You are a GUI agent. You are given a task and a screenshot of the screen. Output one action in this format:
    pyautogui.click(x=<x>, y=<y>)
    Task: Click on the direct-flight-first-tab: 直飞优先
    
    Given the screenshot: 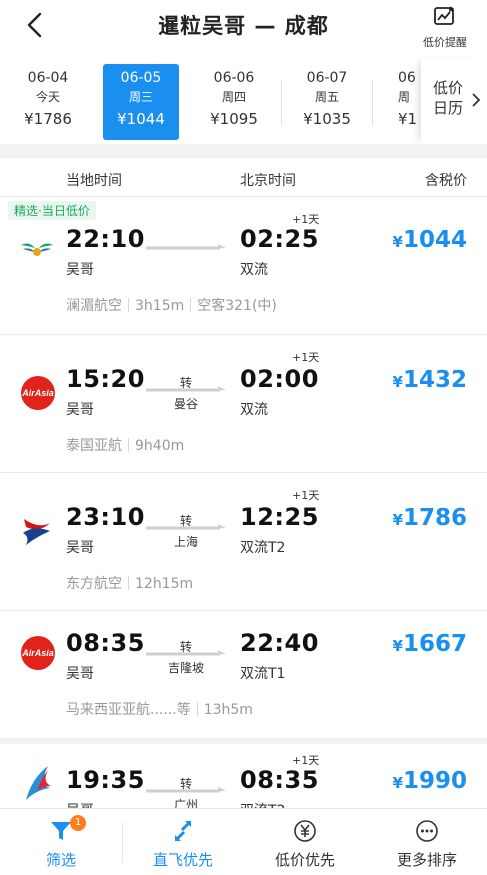 What is the action you would take?
    pyautogui.click(x=183, y=842)
    